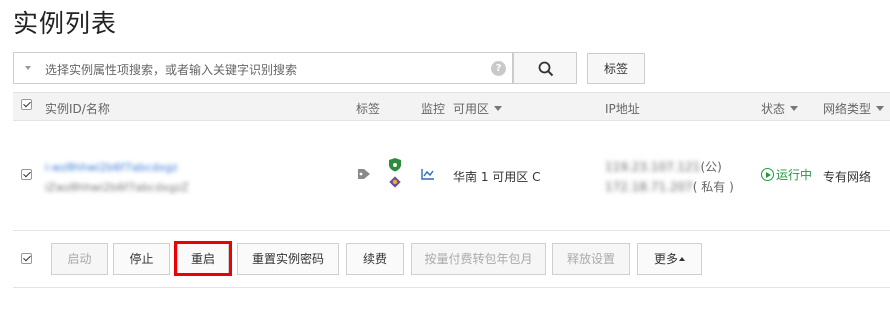 Image resolution: width=890 pixels, height=314 pixels. What do you see at coordinates (665, 259) in the screenshot?
I see `more-label: 更多` at bounding box center [665, 259].